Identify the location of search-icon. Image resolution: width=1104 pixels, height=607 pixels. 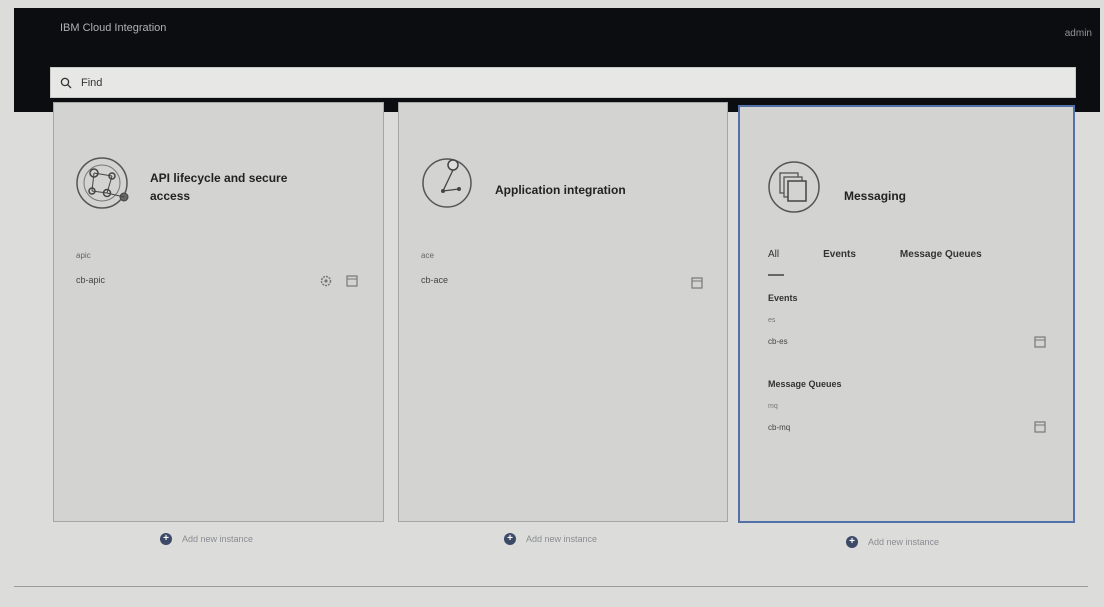
(66, 83).